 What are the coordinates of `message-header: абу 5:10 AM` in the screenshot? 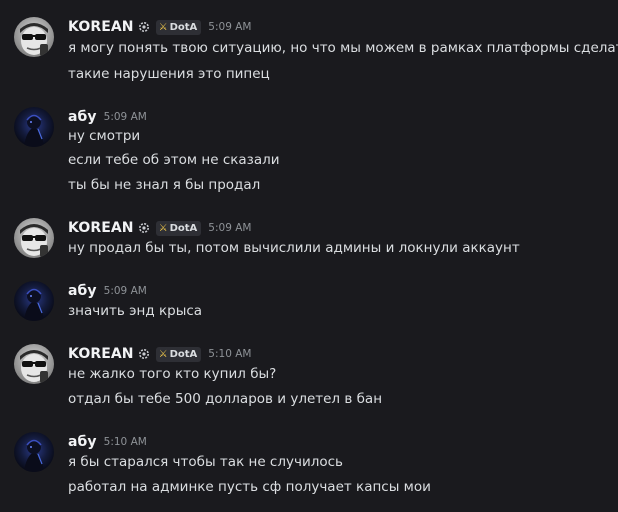 It's located at (107, 442).